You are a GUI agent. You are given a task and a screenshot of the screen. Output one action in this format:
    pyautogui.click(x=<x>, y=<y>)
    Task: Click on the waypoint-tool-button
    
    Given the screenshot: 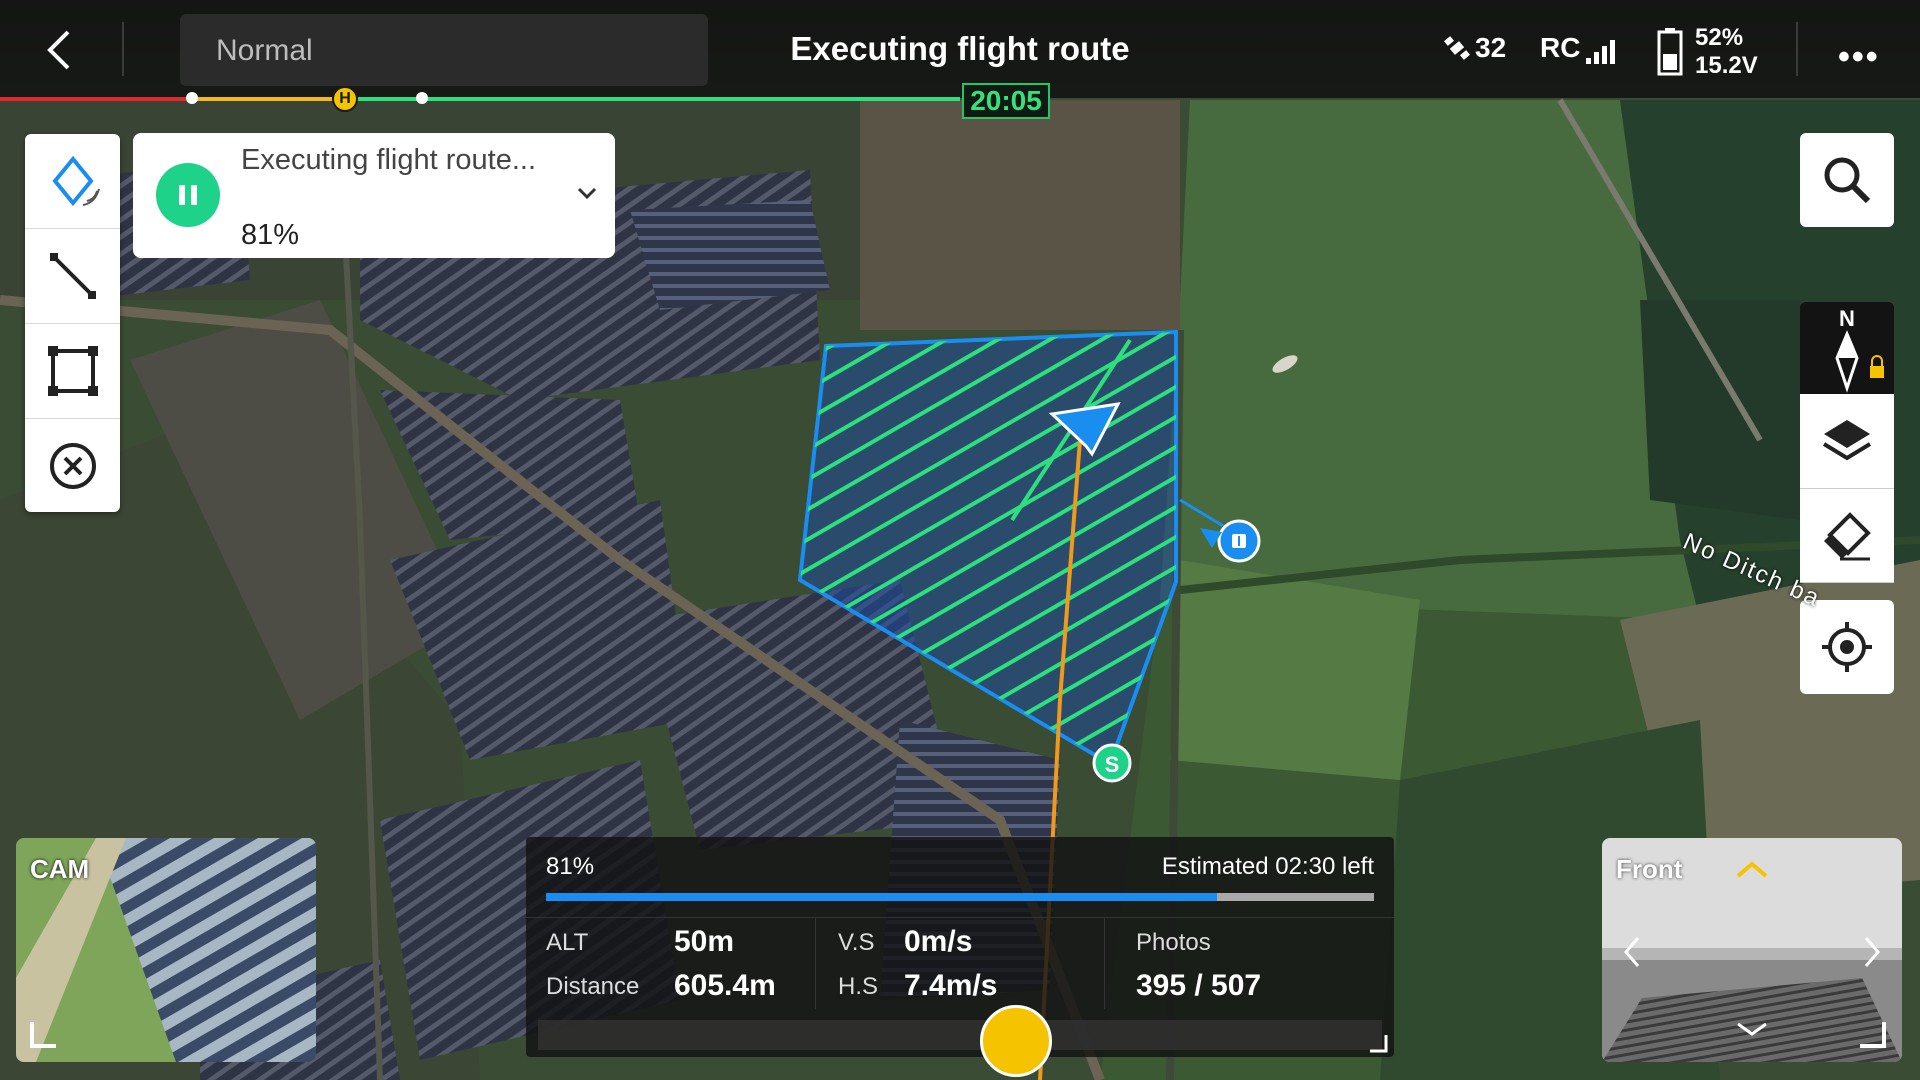 What is the action you would take?
    pyautogui.click(x=72, y=181)
    